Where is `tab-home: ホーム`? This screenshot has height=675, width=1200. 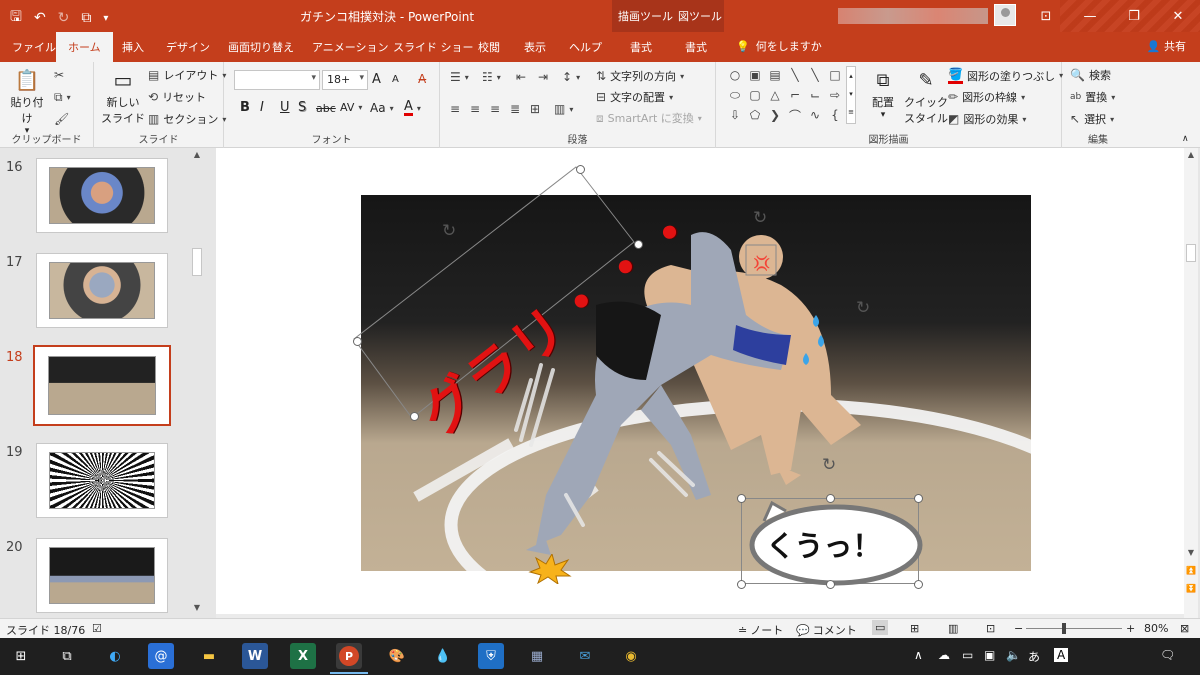
tab-home: ホーム is located at coordinates (84, 47).